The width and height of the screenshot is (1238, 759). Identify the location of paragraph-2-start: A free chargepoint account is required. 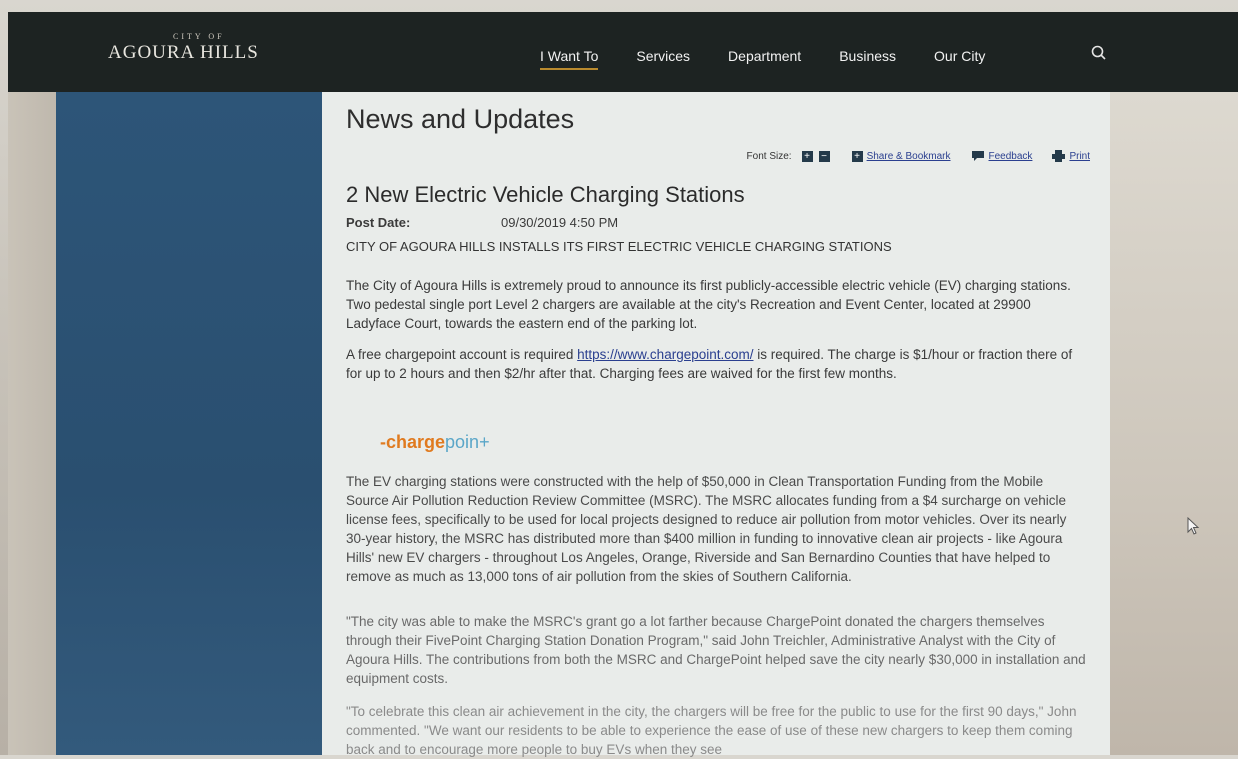
(462, 354).